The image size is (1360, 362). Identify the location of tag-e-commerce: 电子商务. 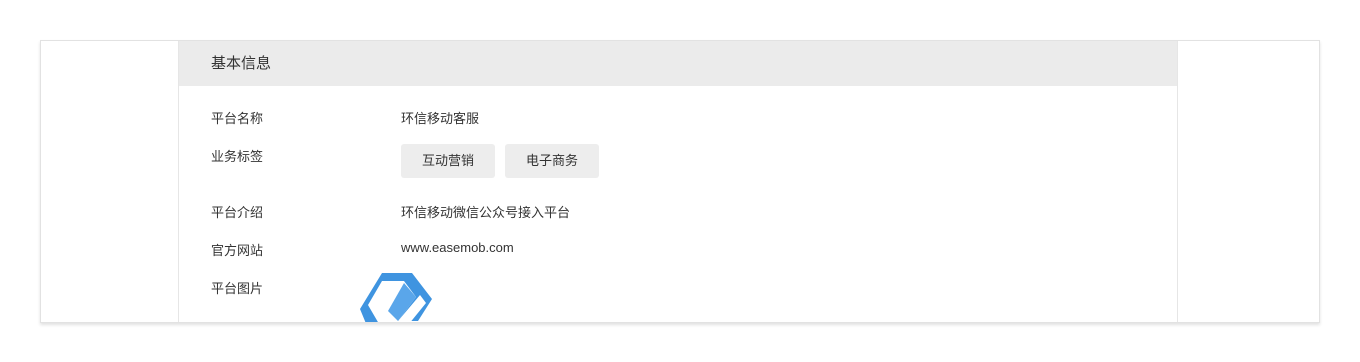
(552, 161).